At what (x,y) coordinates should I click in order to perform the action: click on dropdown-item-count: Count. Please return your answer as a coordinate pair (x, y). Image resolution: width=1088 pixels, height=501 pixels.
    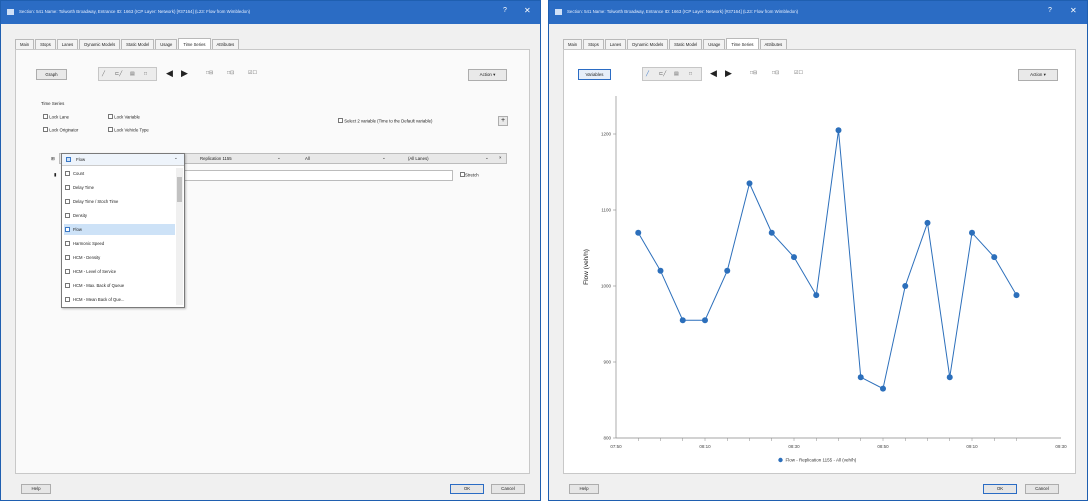
    Looking at the image, I should click on (119, 173).